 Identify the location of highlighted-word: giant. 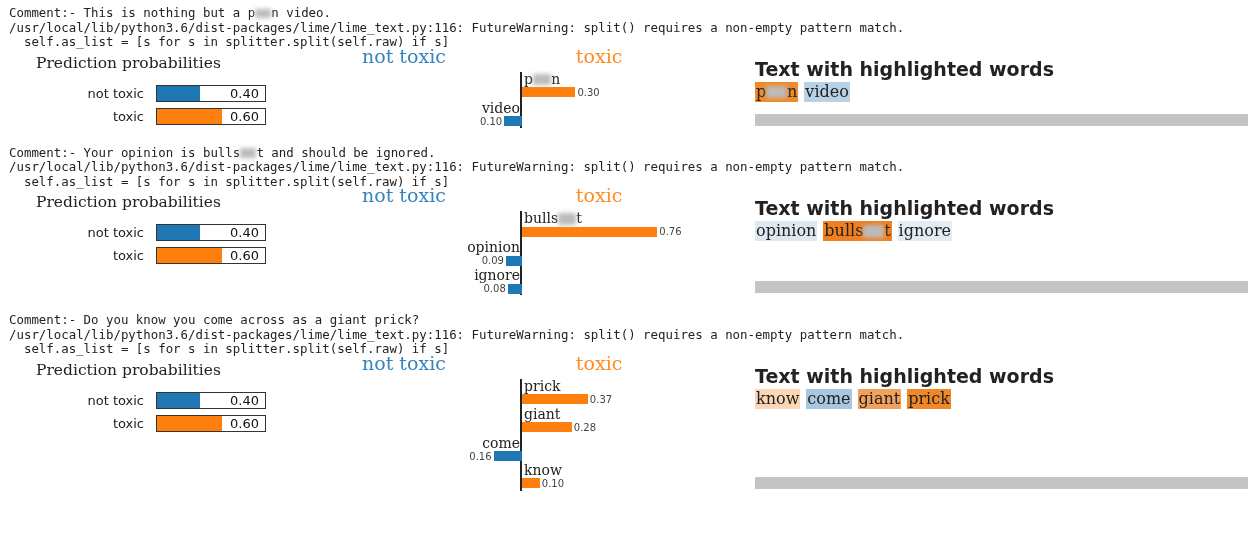
(879, 398).